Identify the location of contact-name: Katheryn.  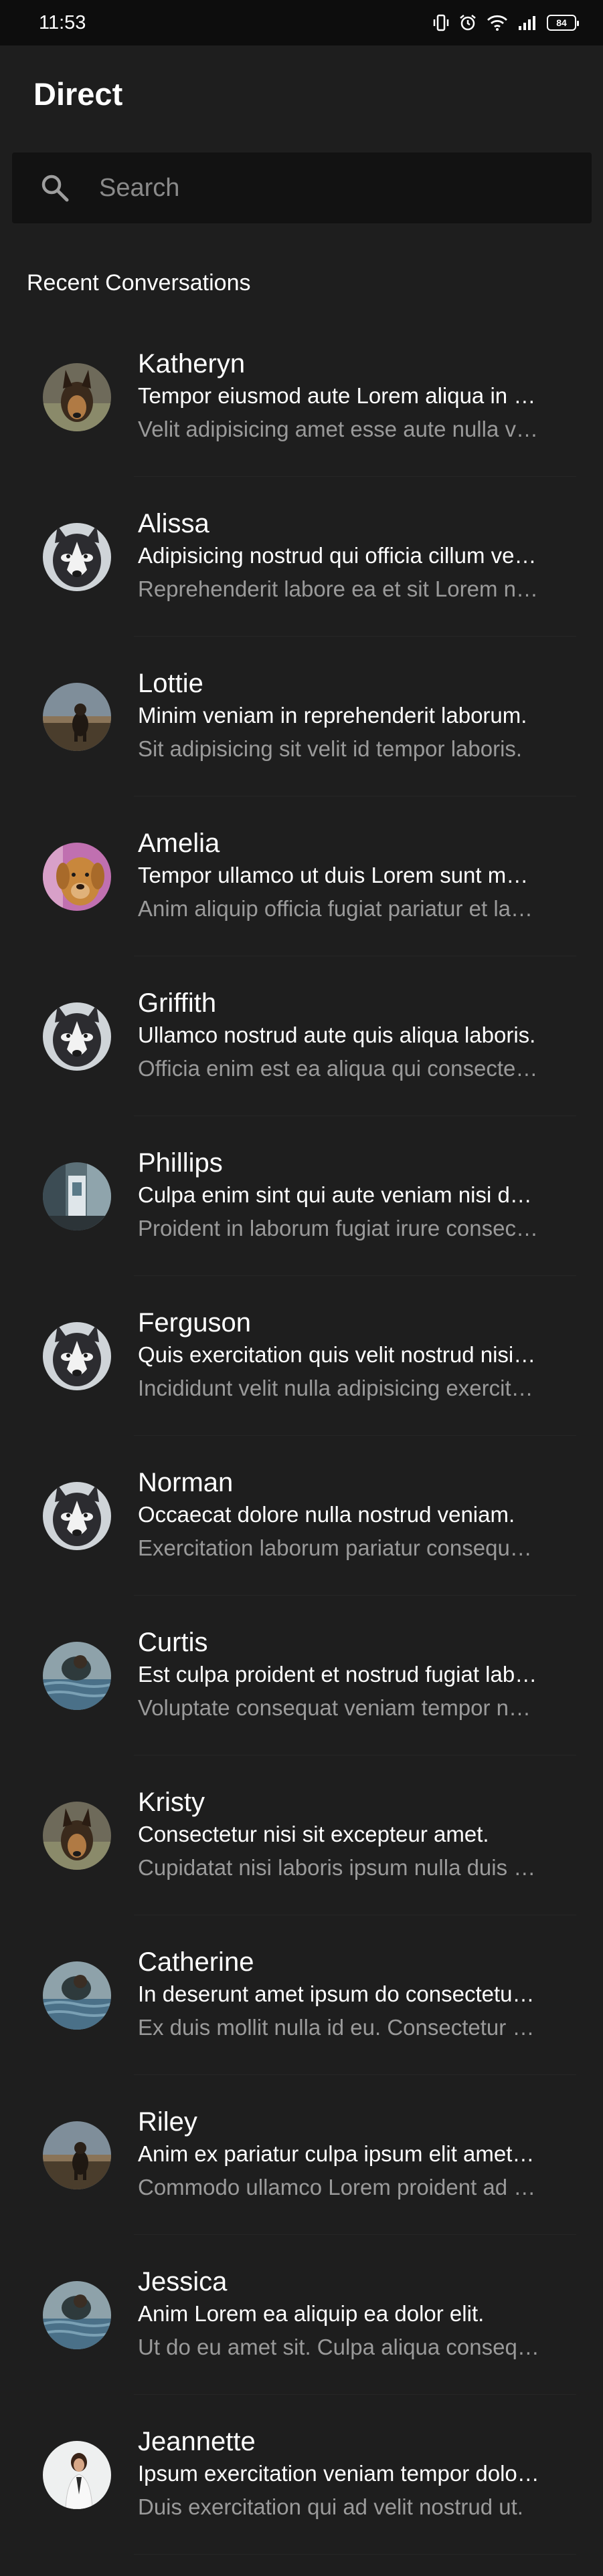
(192, 363).